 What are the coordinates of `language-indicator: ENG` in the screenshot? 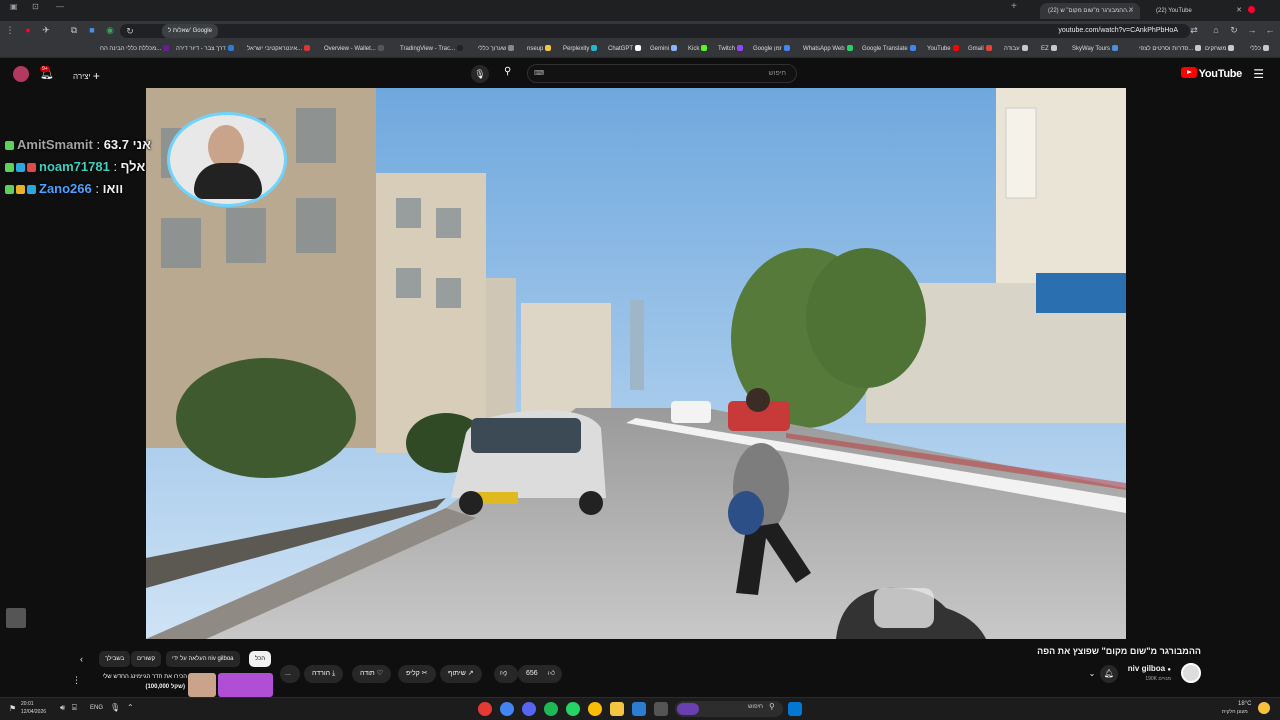 It's located at (96, 708).